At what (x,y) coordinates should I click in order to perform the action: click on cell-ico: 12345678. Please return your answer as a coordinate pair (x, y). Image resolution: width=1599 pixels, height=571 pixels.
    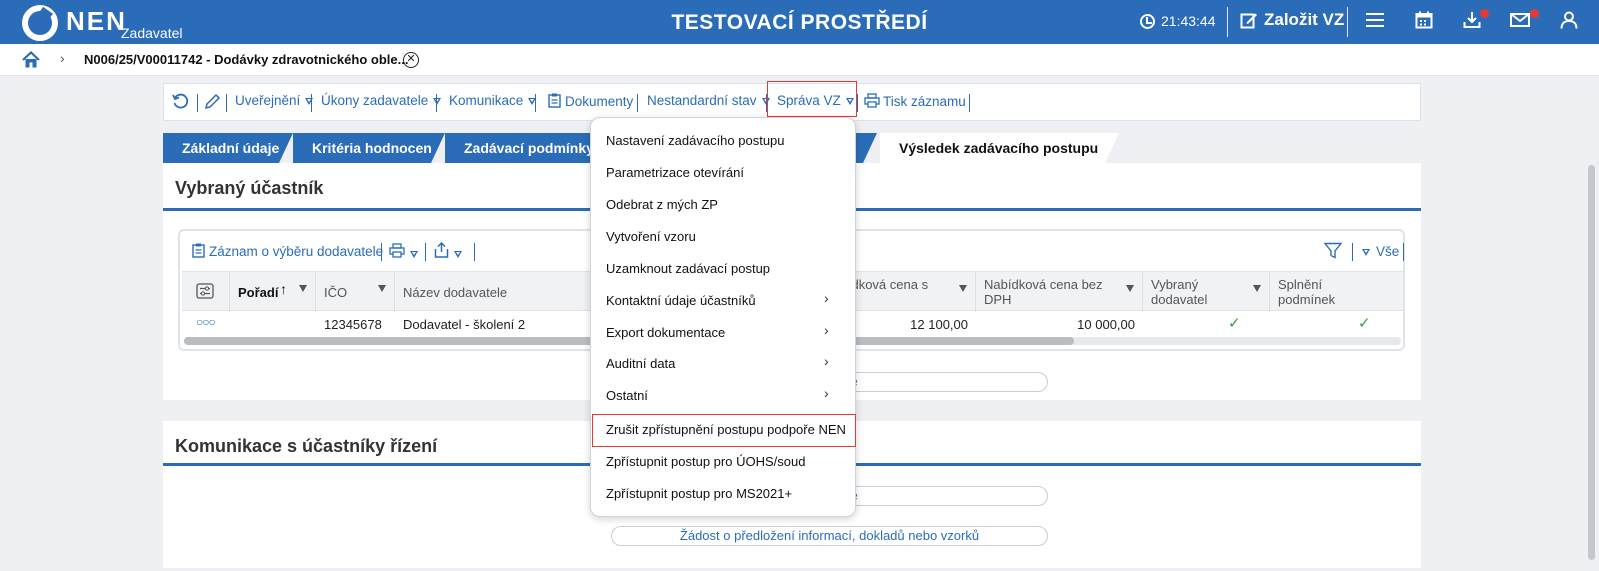
    Looking at the image, I should click on (353, 324).